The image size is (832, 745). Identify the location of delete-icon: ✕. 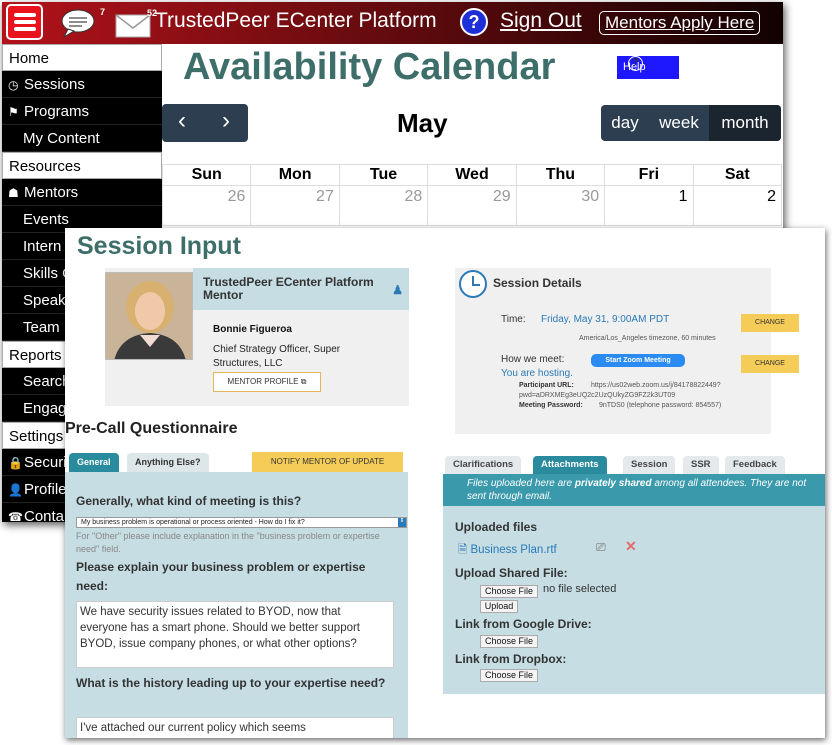
(631, 546).